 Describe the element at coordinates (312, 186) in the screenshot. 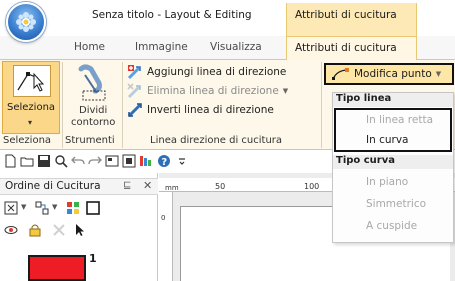

I see `ruler-tick-100: 100` at that location.